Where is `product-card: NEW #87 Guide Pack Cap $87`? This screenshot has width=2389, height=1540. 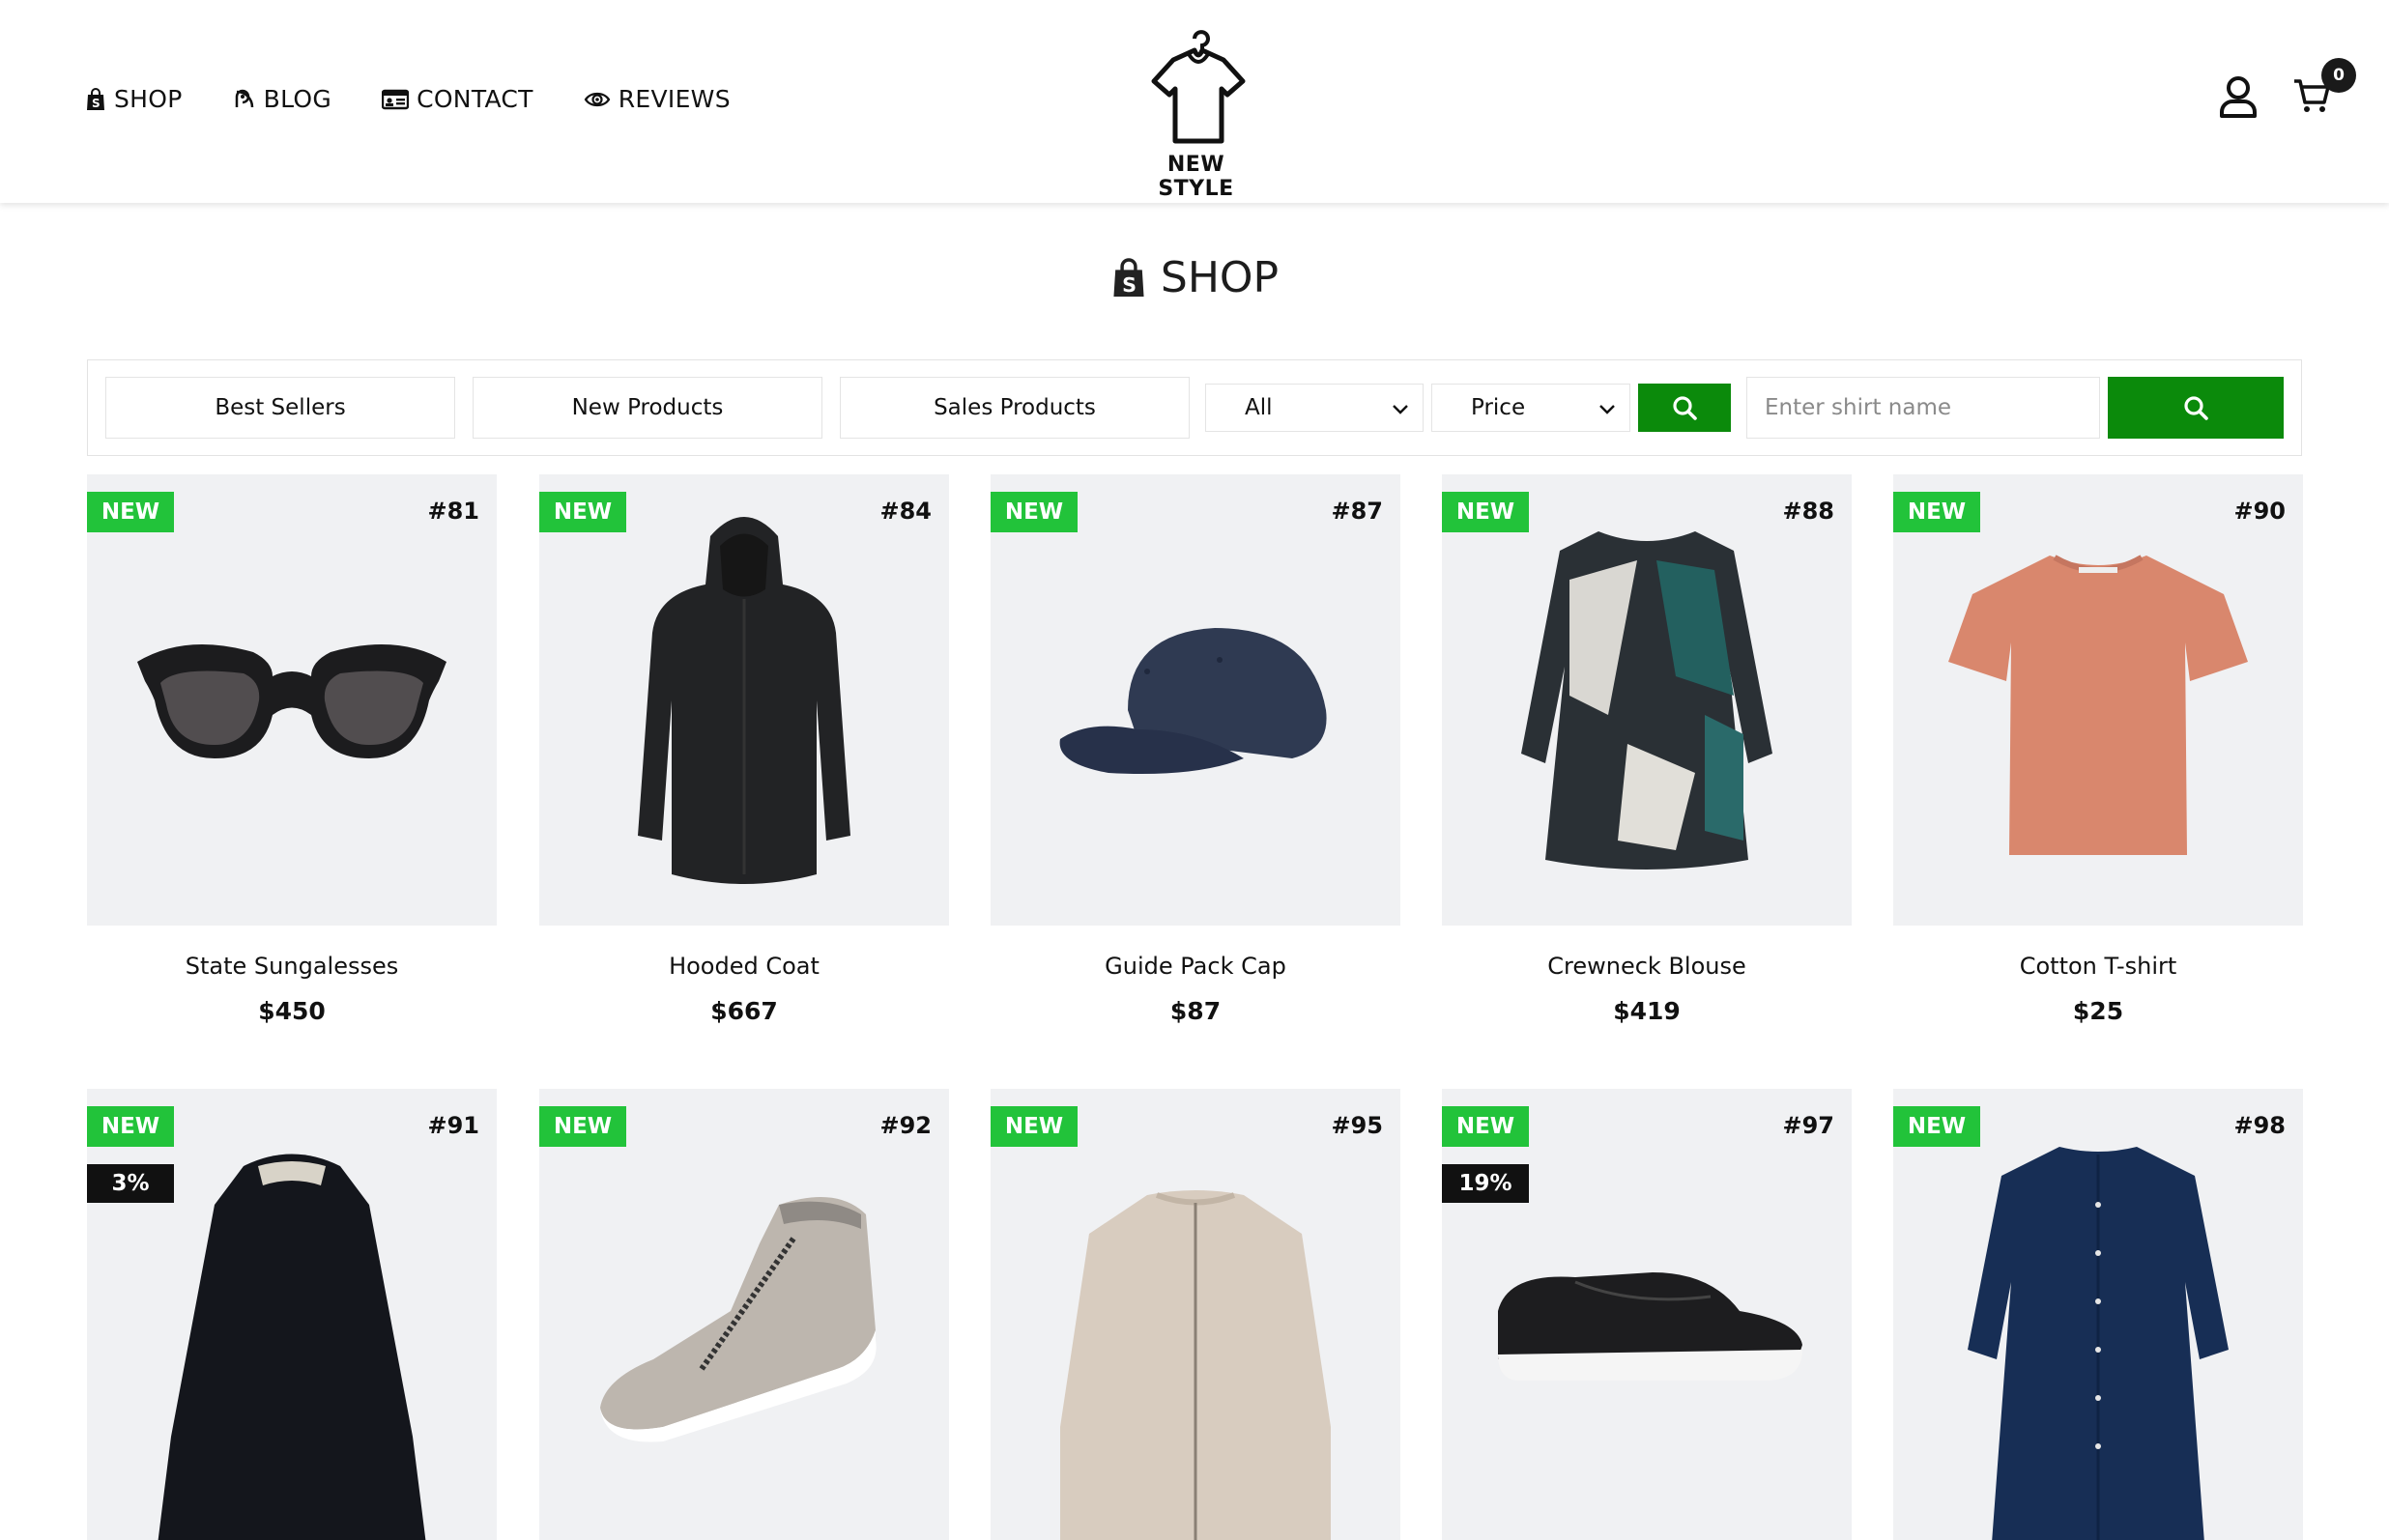
product-card: NEW #87 Guide Pack Cap $87 is located at coordinates (1195, 749).